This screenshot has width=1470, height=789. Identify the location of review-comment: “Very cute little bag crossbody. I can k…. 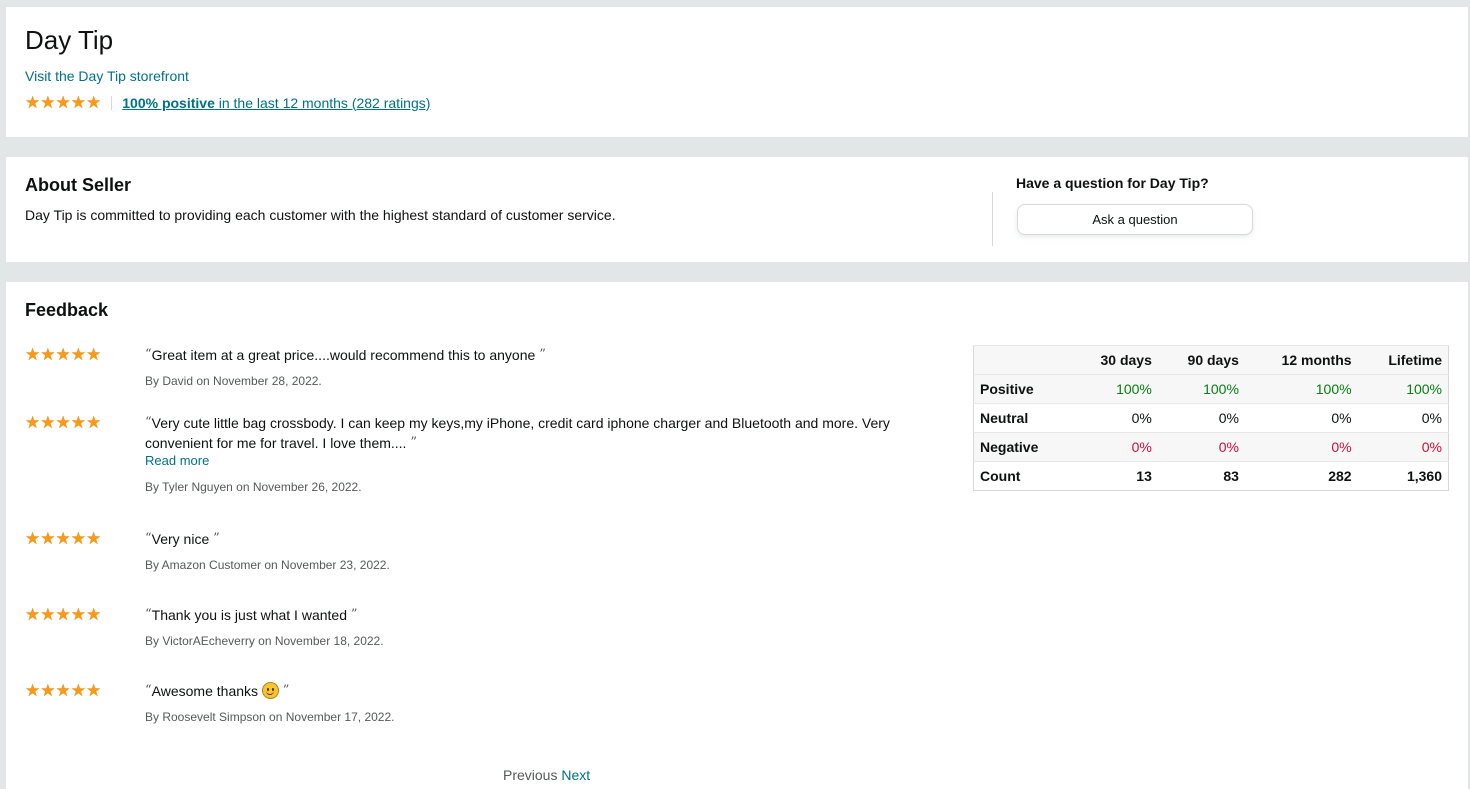
(530, 433).